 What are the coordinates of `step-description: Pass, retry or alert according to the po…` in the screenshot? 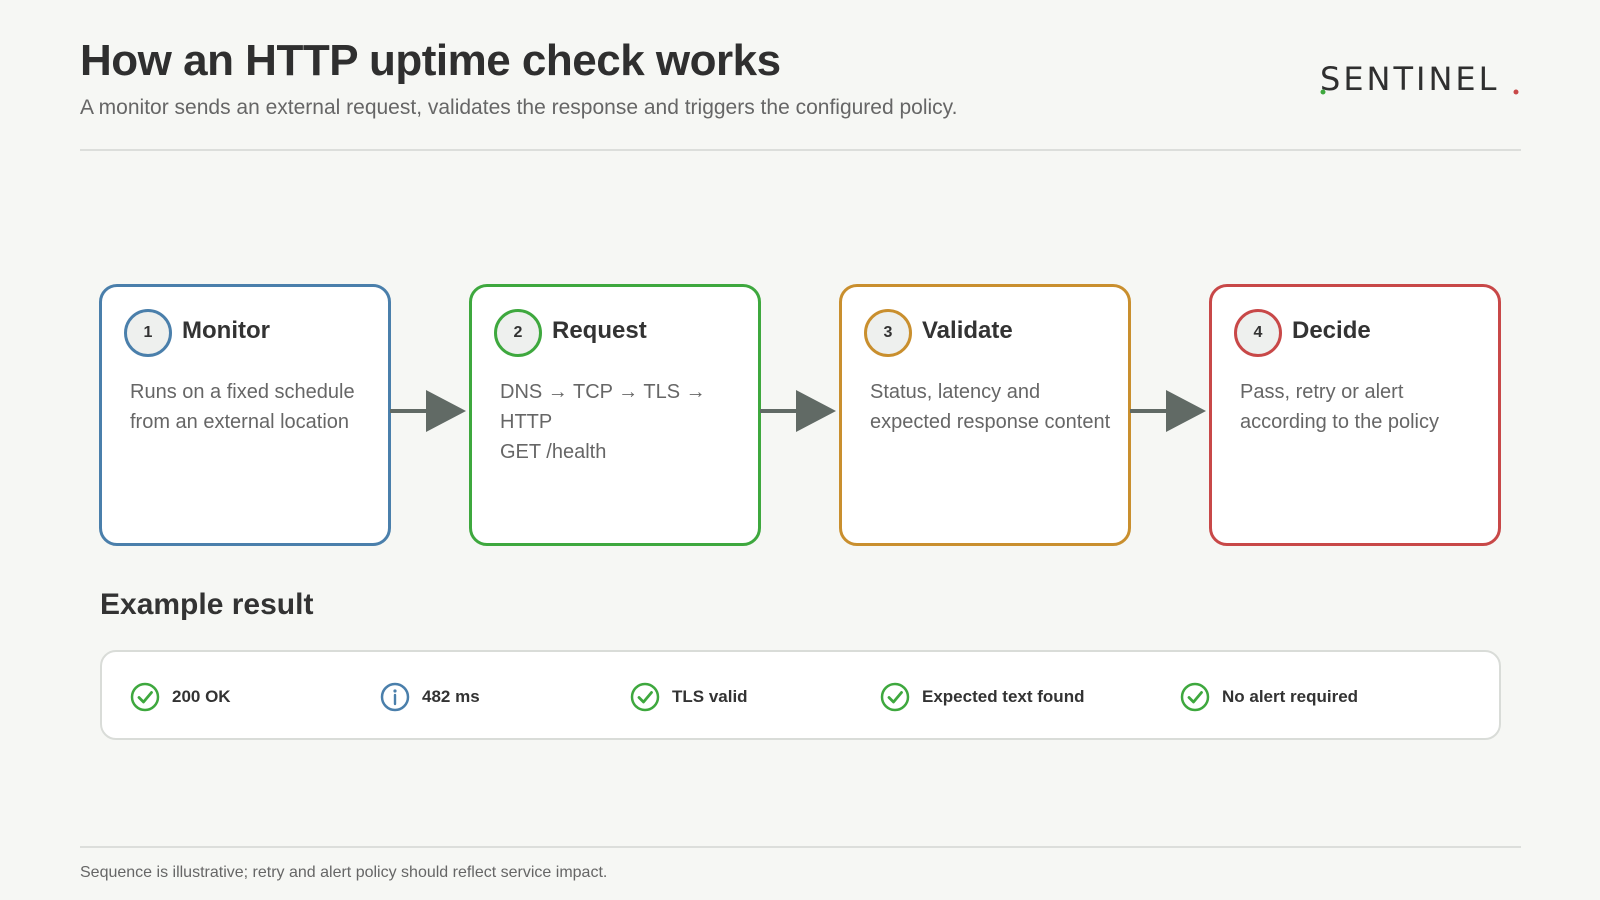 It's located at (1371, 407).